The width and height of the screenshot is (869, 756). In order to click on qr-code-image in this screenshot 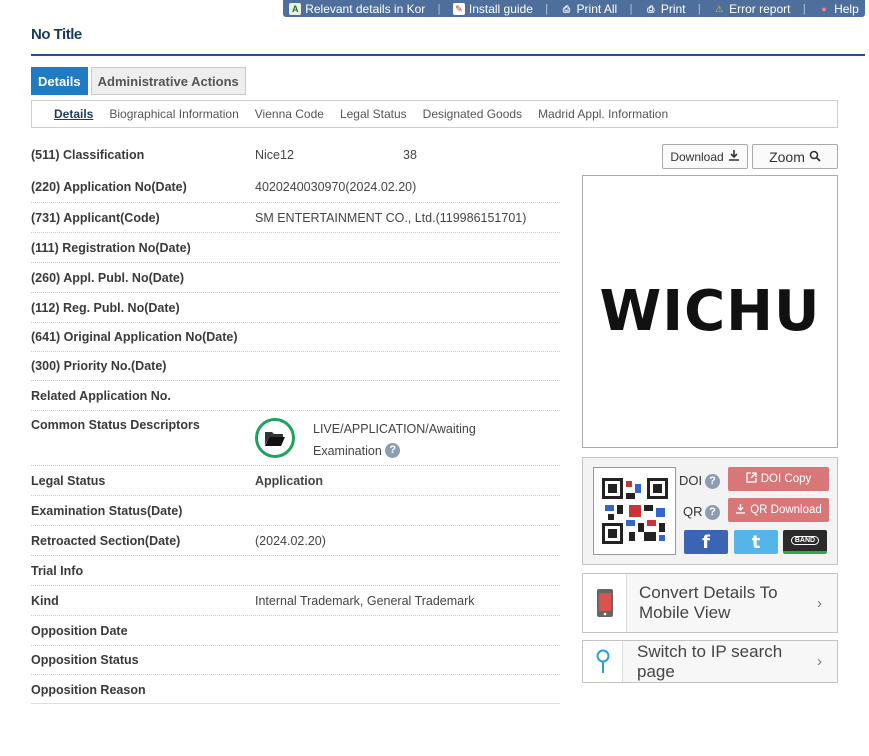, I will do `click(634, 511)`.